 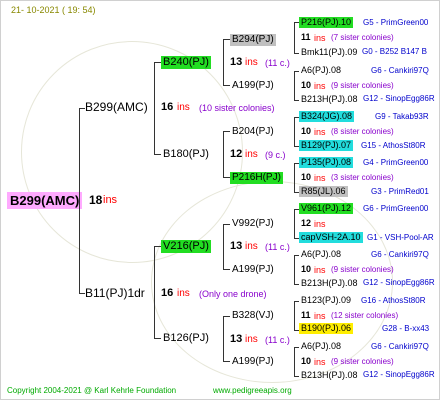 What do you see at coordinates (320, 86) in the screenshot?
I see `gen4-ins-1: ins` at bounding box center [320, 86].